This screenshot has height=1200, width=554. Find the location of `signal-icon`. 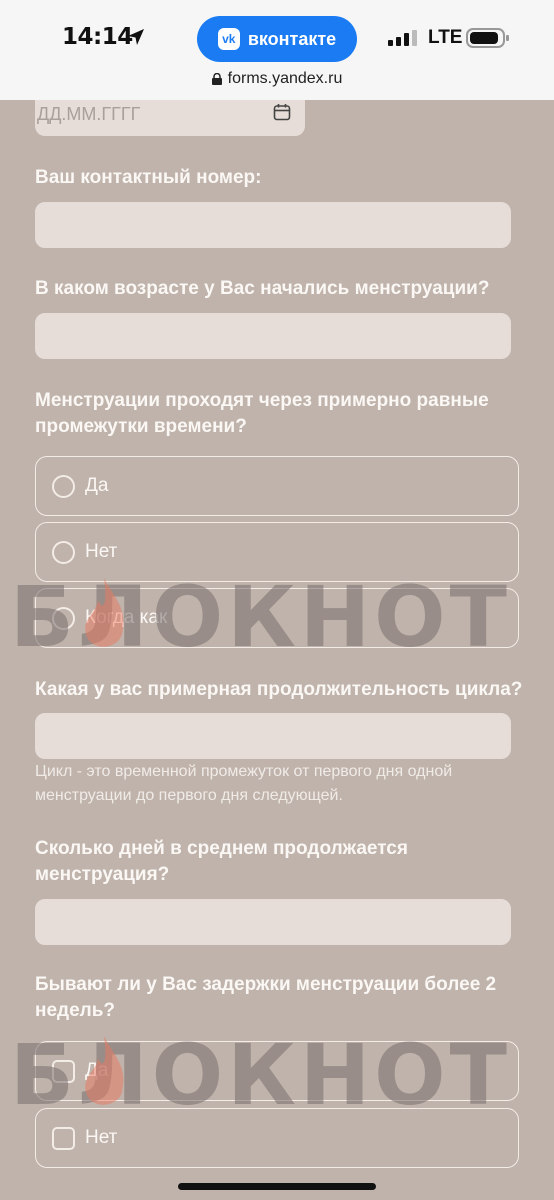

signal-icon is located at coordinates (402, 38).